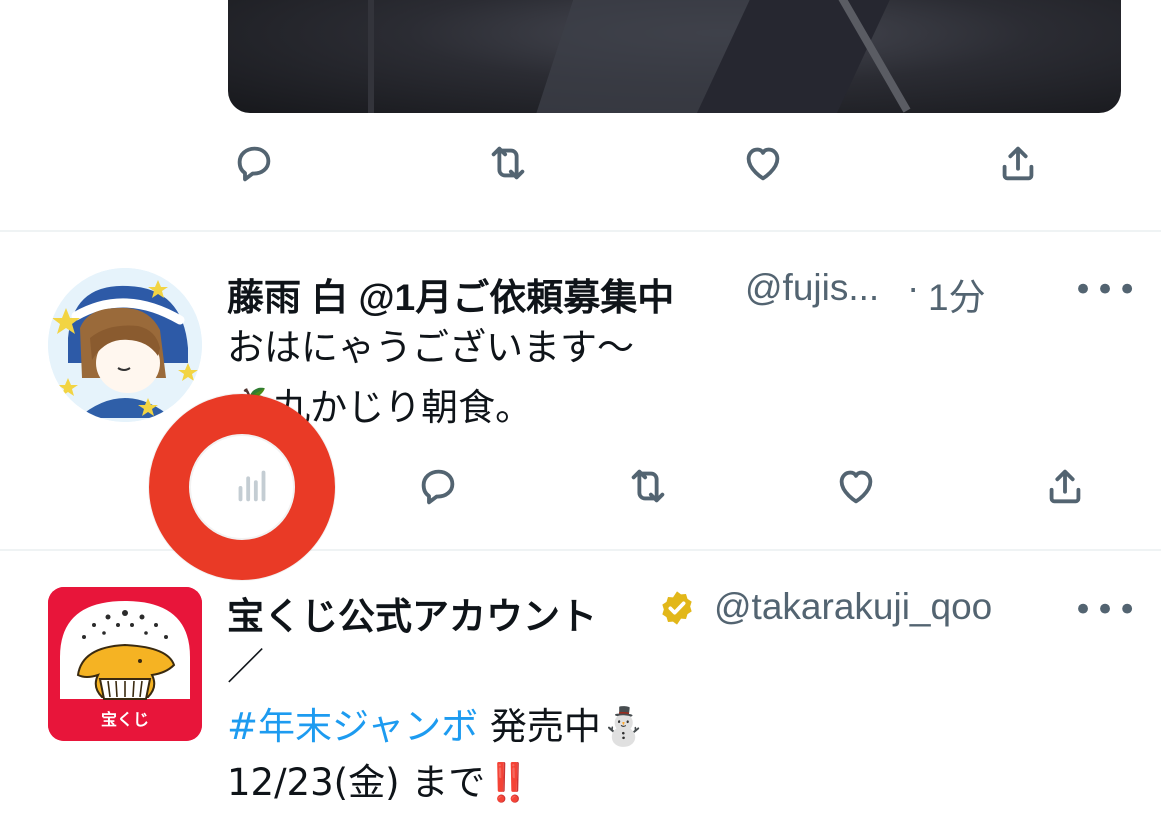  I want to click on timestamp: 1分, so click(957, 294).